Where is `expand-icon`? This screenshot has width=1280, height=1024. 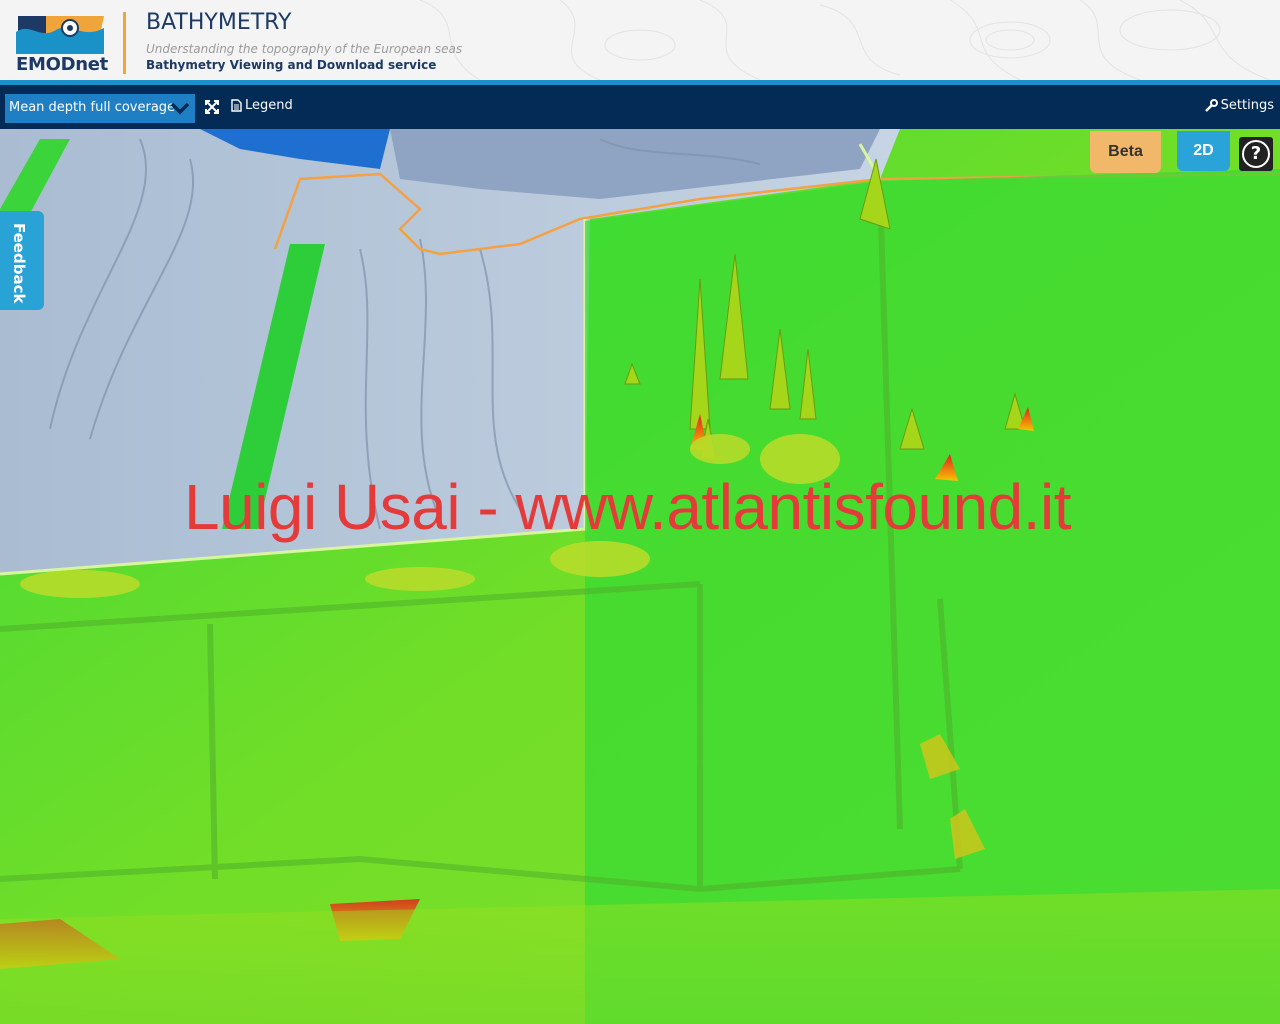 expand-icon is located at coordinates (212, 107).